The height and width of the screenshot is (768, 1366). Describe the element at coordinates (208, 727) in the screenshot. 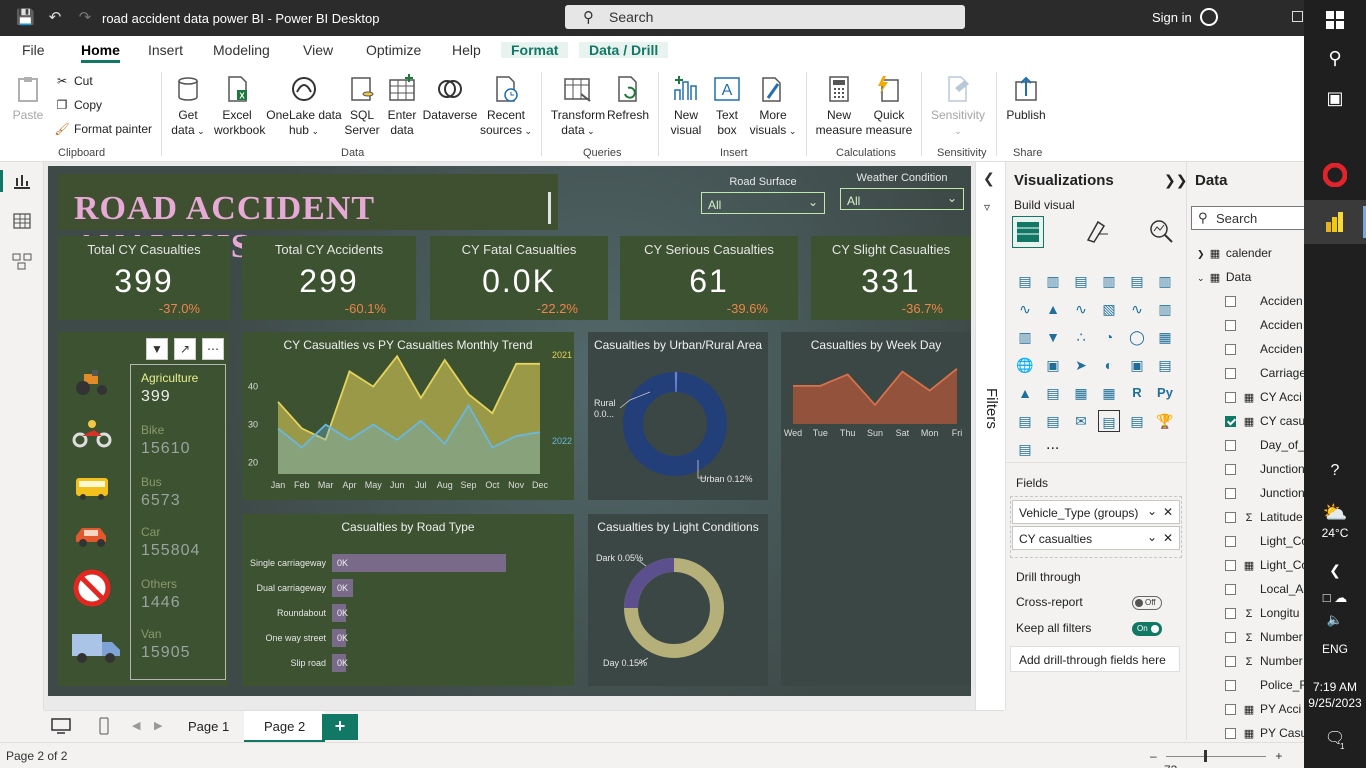

I see `tab-page-1: Page 1` at that location.